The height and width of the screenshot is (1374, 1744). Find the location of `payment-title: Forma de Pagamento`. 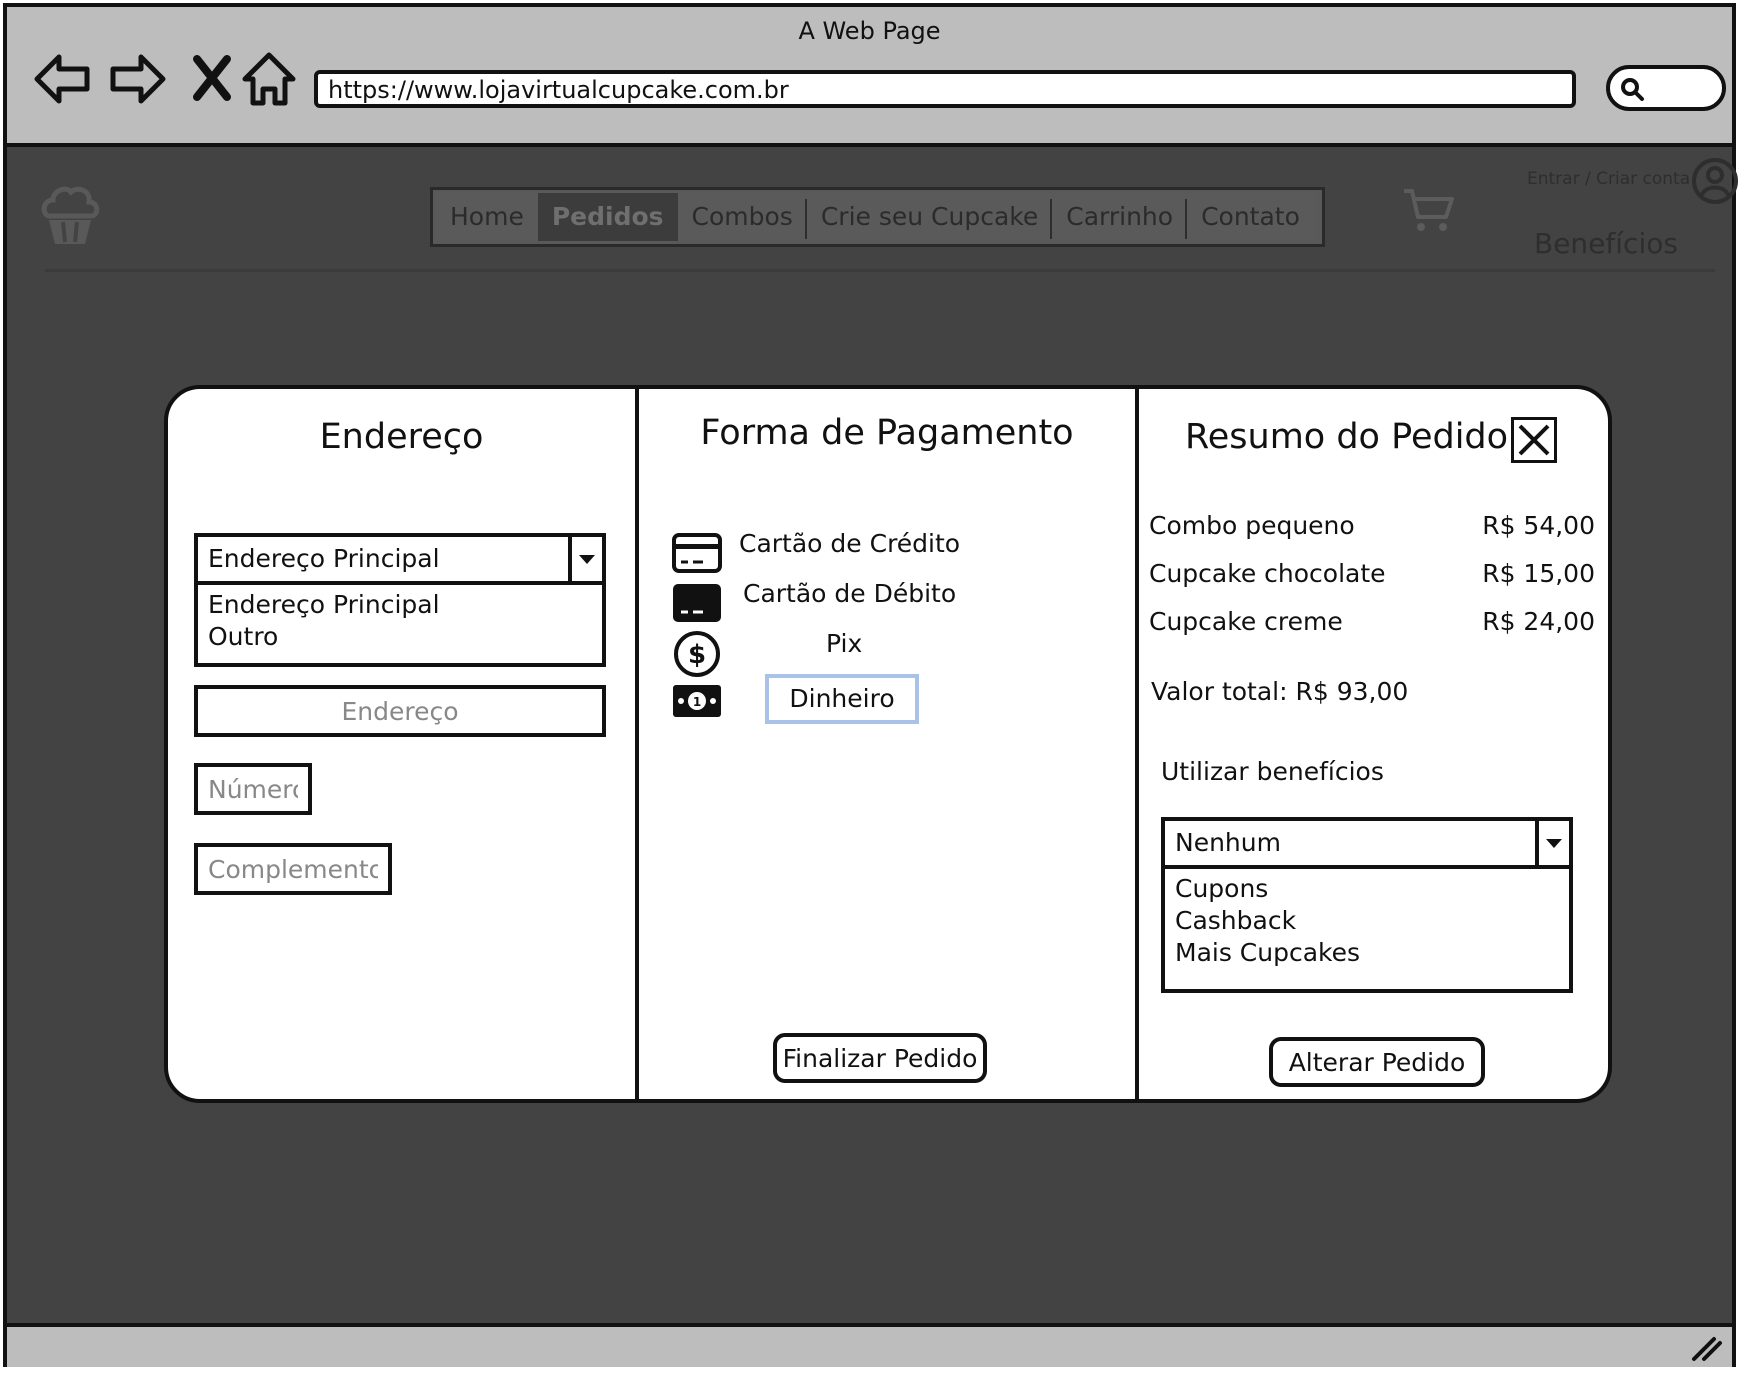

payment-title: Forma de Pagamento is located at coordinates (887, 433).